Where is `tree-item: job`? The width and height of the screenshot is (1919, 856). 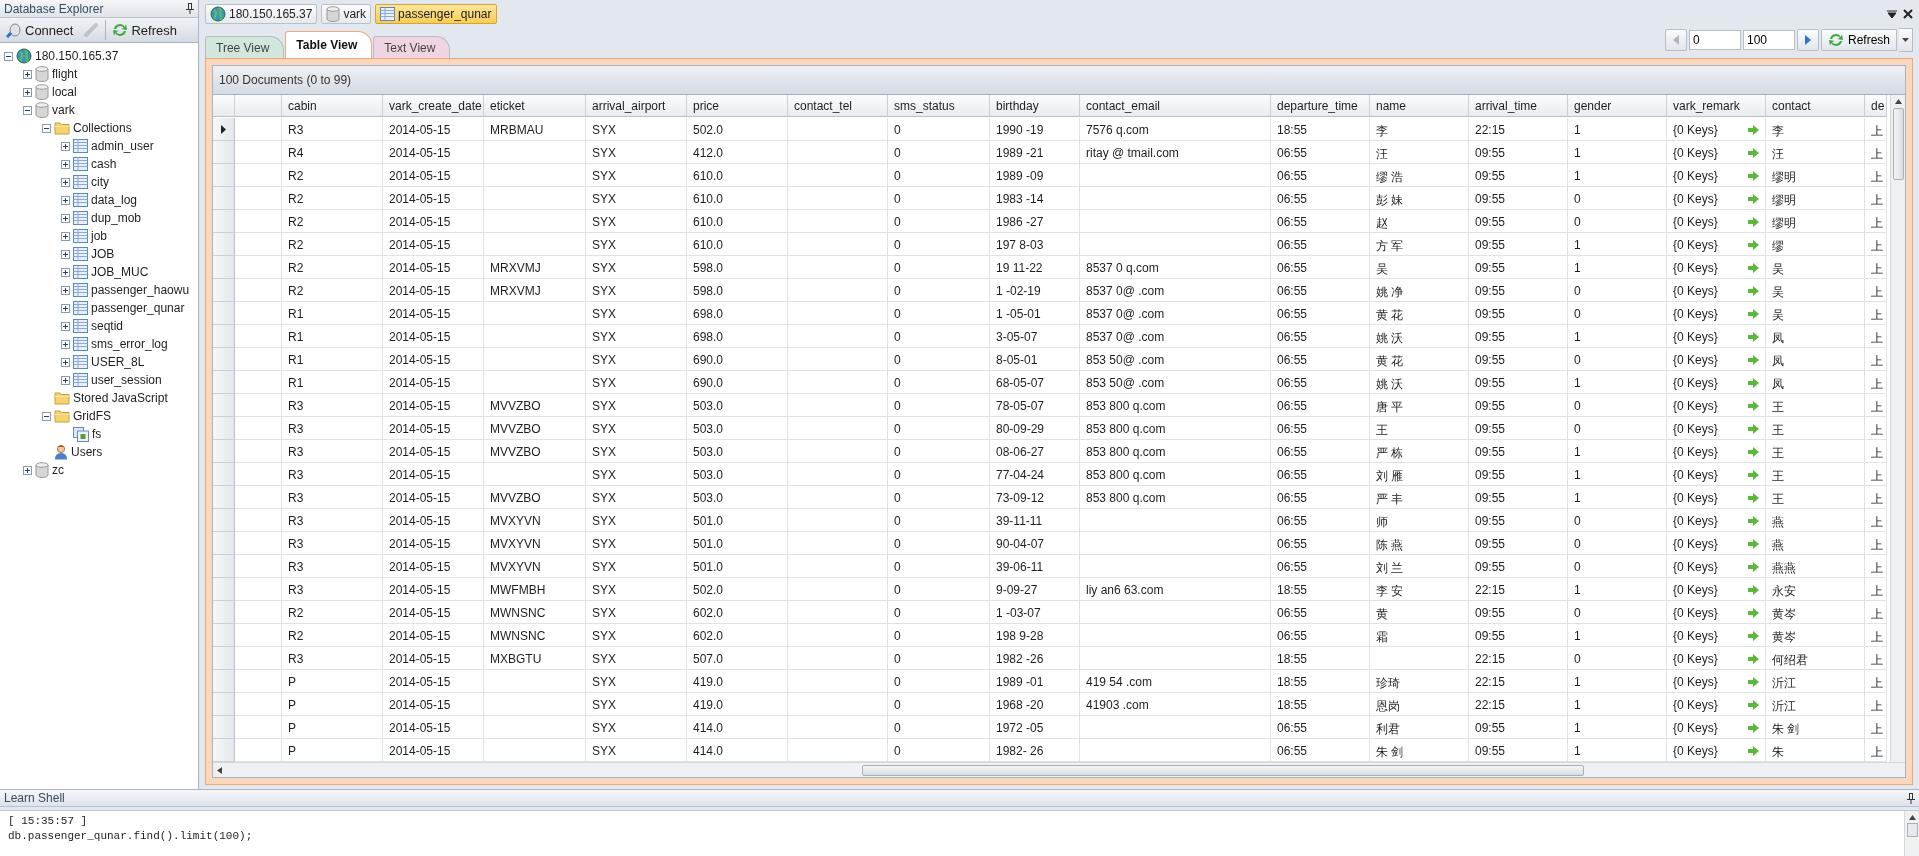 tree-item: job is located at coordinates (99, 236).